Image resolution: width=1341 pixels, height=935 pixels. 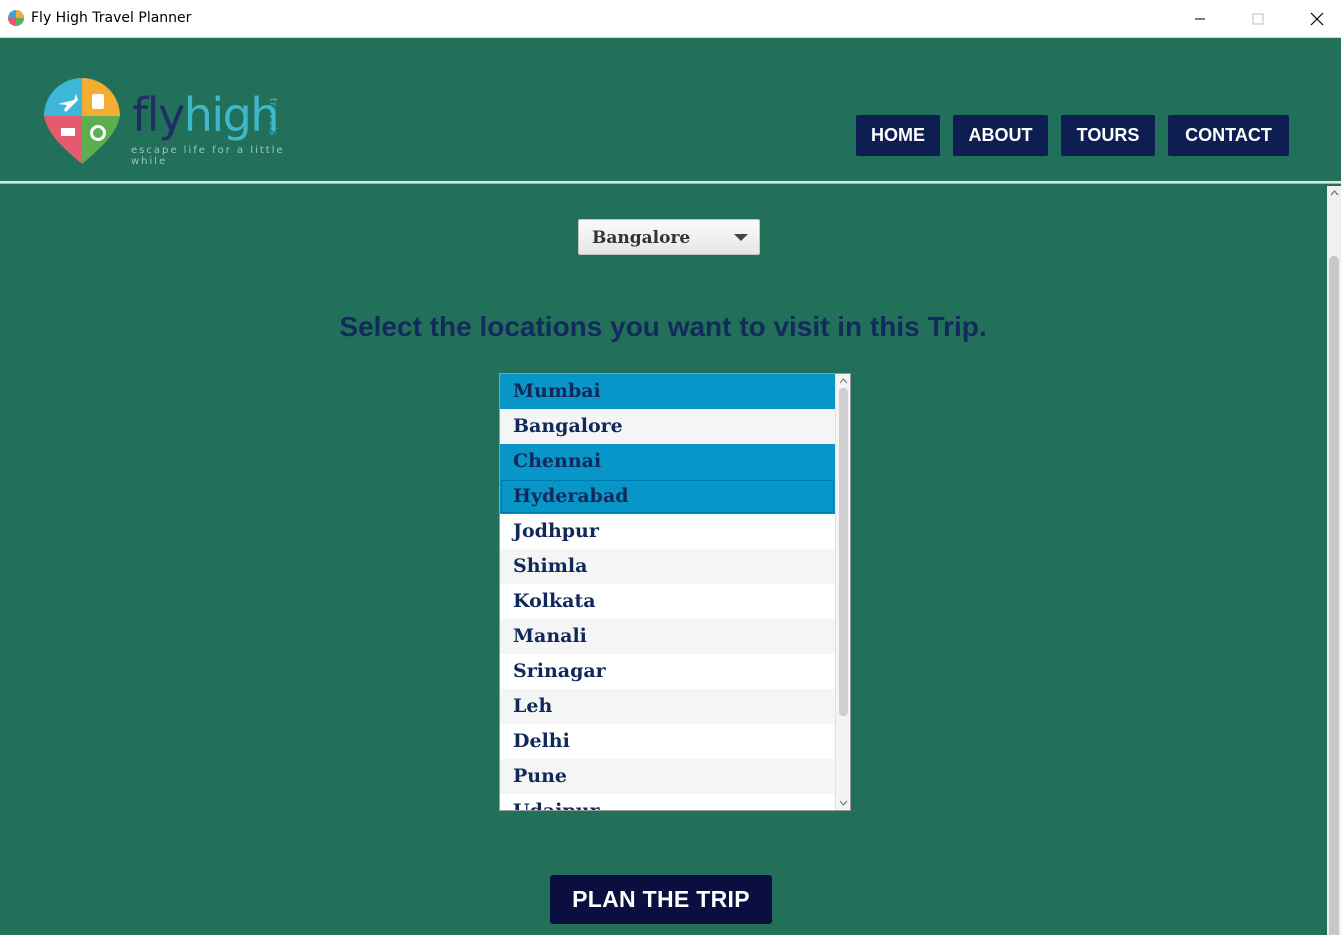 I want to click on header-divider, so click(x=670, y=182).